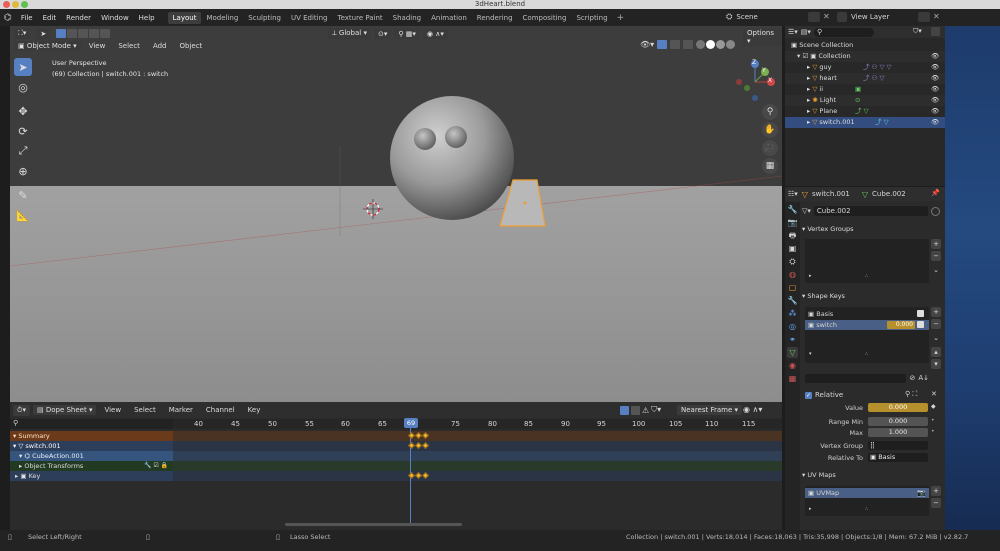  What do you see at coordinates (898, 407) in the screenshot?
I see `value-field: 0.000` at bounding box center [898, 407].